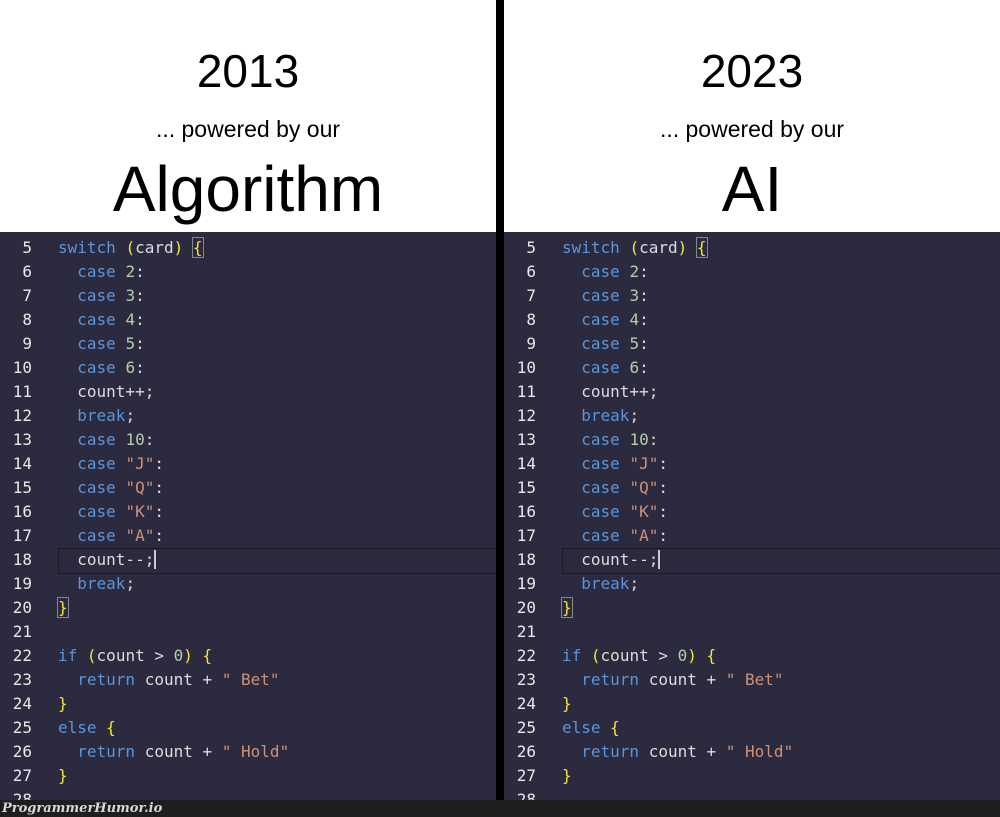 This screenshot has width=1000, height=817. What do you see at coordinates (22, 535) in the screenshot?
I see `line-number: 17` at bounding box center [22, 535].